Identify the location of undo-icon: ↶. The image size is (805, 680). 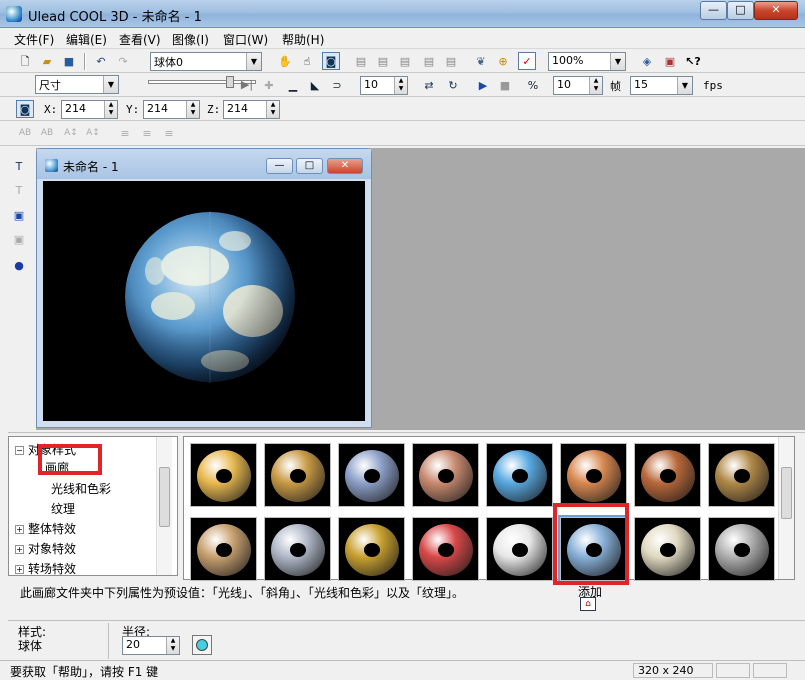
(101, 61).